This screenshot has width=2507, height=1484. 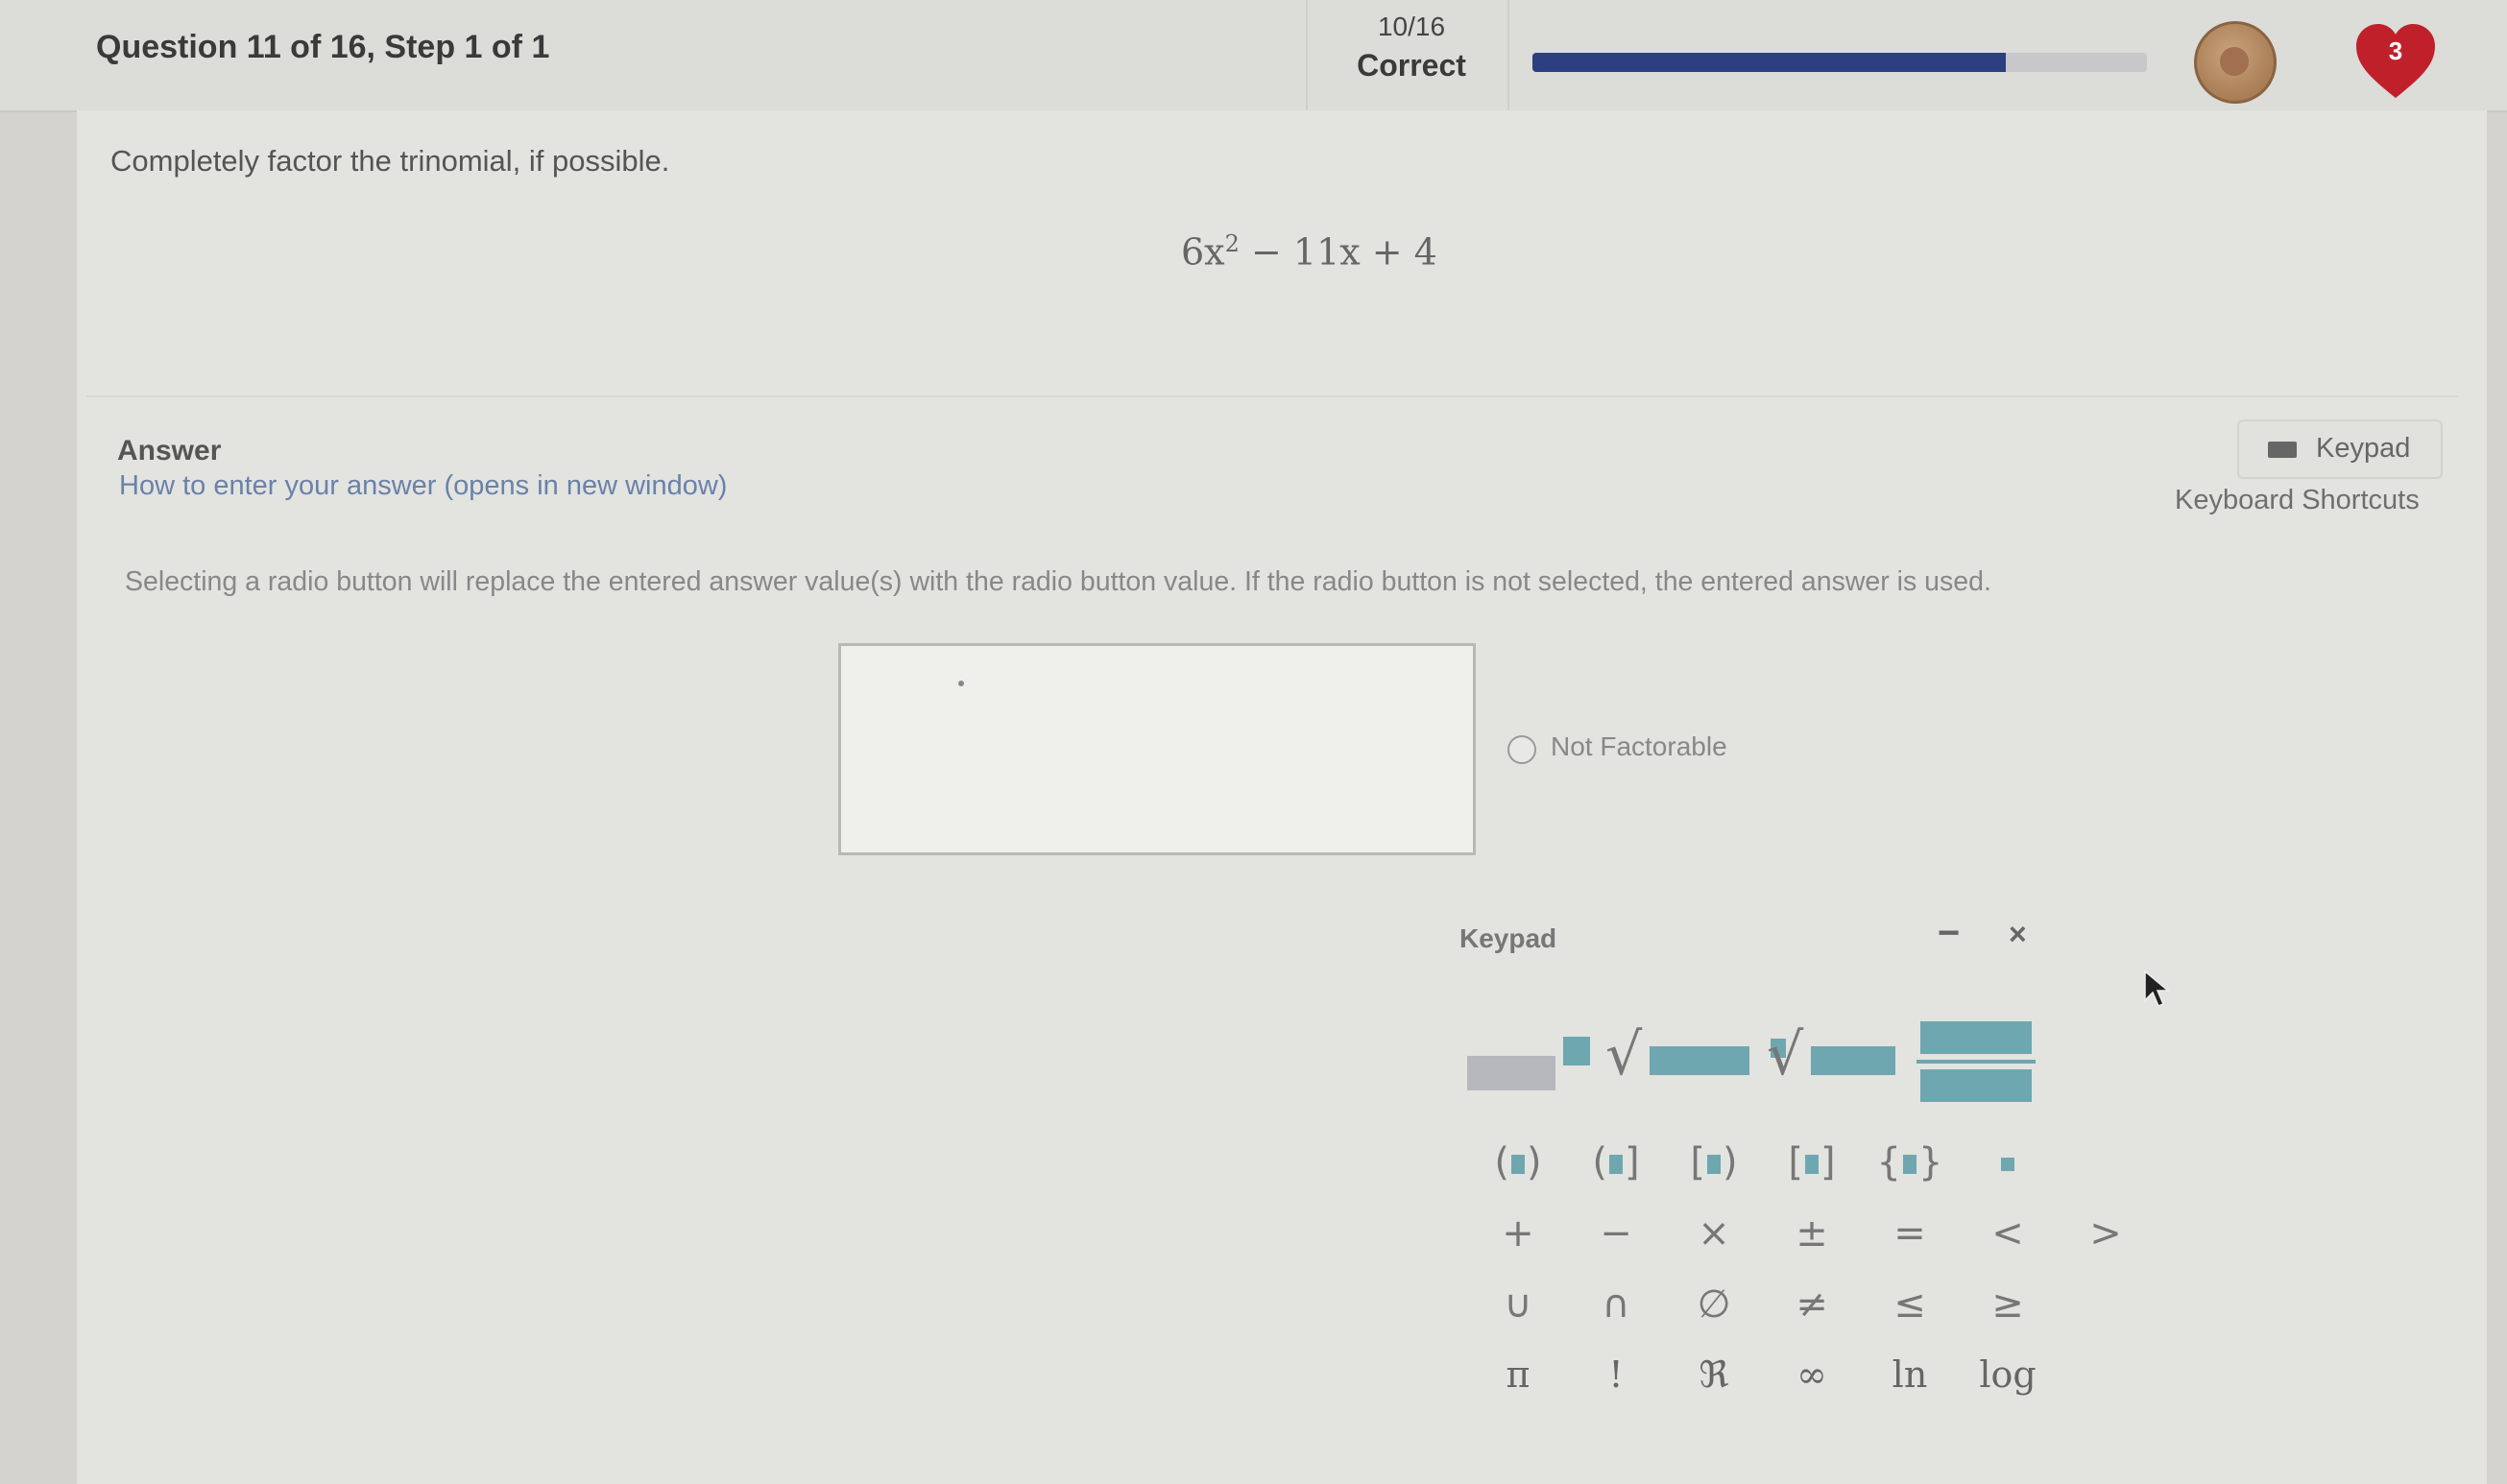 I want to click on keypad-braces-key: {}, so click(x=1910, y=1162).